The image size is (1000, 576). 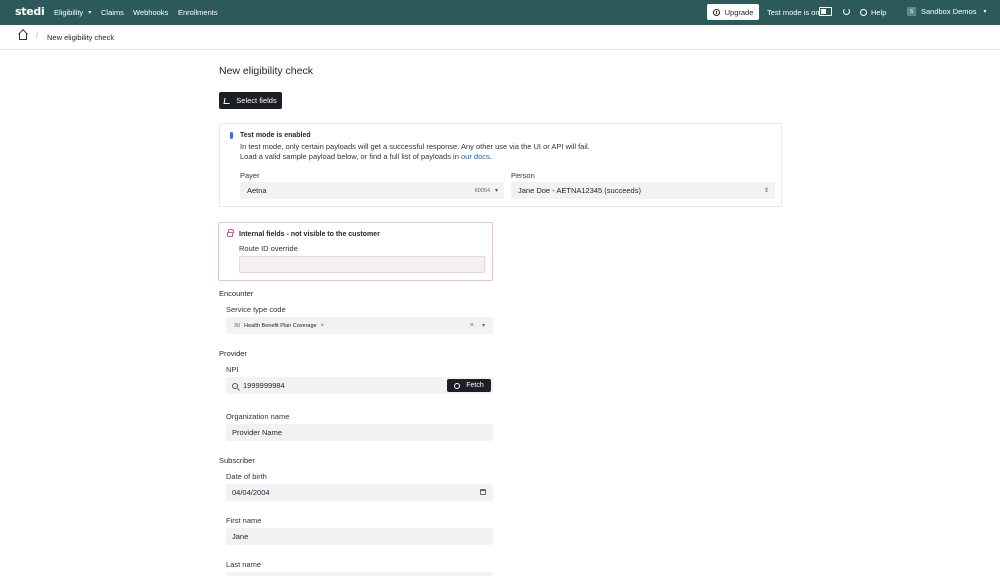 What do you see at coordinates (359, 536) in the screenshot?
I see `first-name-input: Jane` at bounding box center [359, 536].